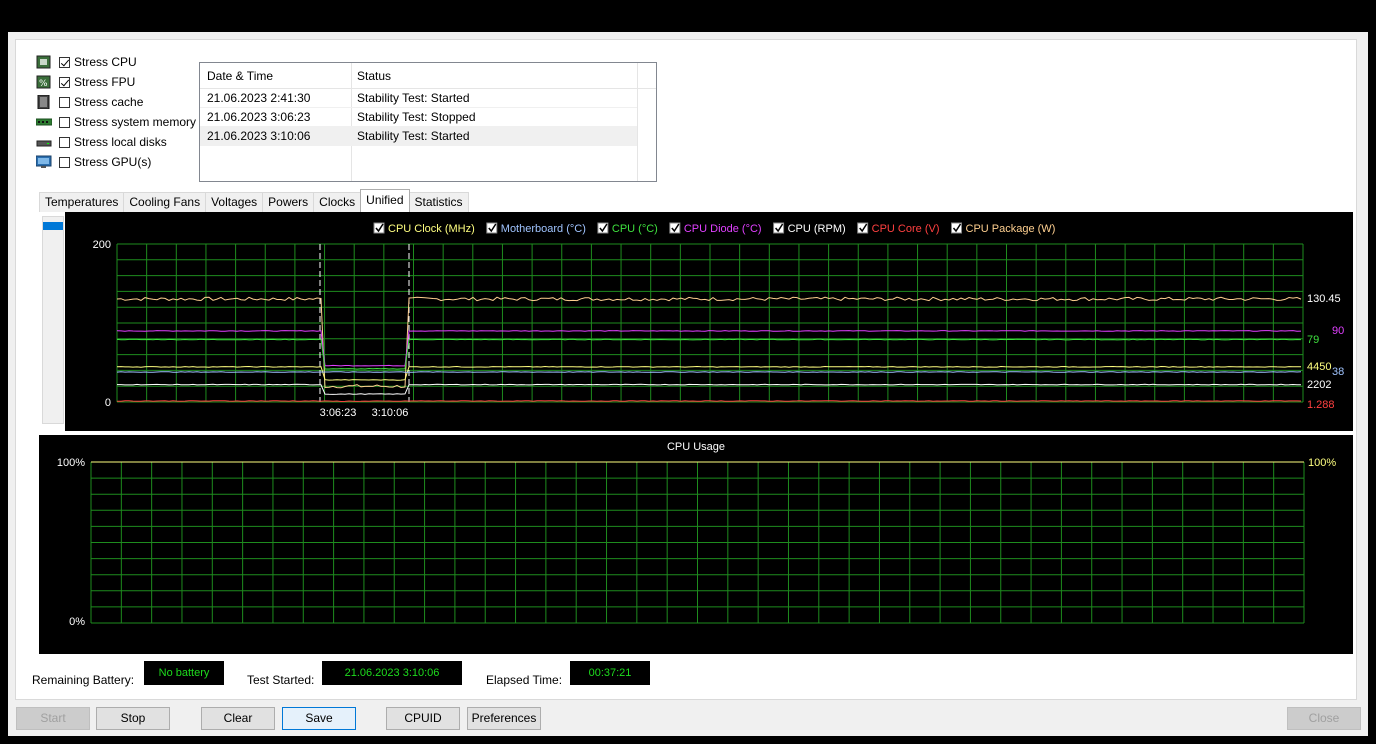 The height and width of the screenshot is (744, 1376). Describe the element at coordinates (238, 718) in the screenshot. I see `clear-button: Clear` at that location.